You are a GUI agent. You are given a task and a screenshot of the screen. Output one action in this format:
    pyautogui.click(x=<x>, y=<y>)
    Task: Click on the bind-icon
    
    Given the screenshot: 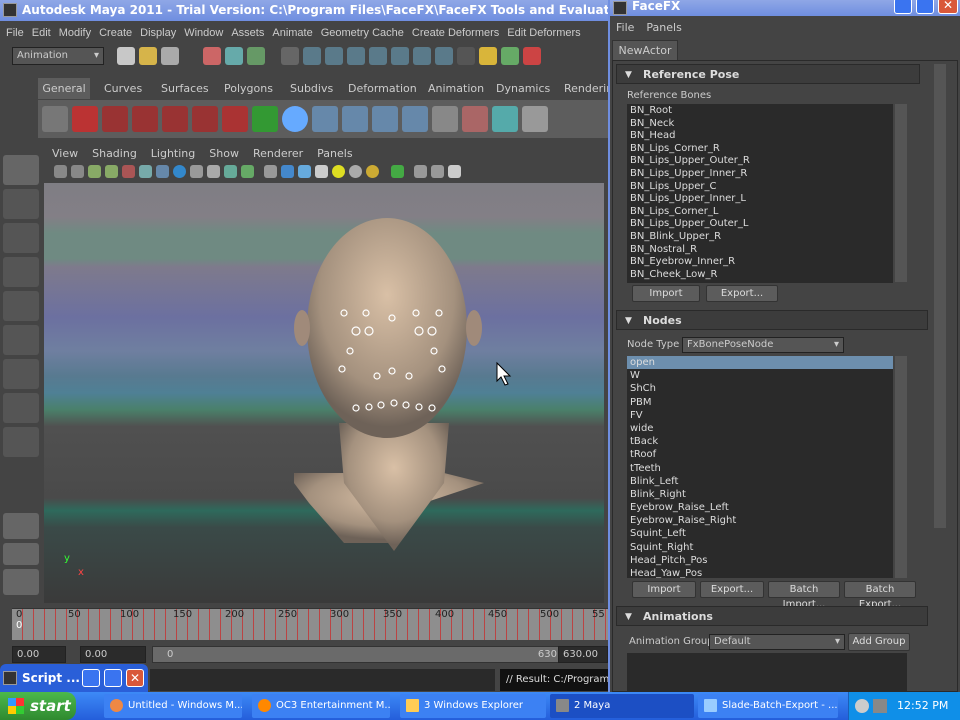 What is the action you would take?
    pyautogui.click(x=385, y=119)
    